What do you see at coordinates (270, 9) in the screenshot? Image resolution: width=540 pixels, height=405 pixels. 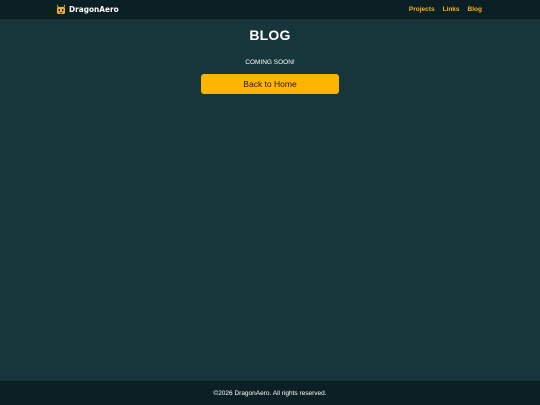 I see `site-header: DragonAero Projects Links Blog` at bounding box center [270, 9].